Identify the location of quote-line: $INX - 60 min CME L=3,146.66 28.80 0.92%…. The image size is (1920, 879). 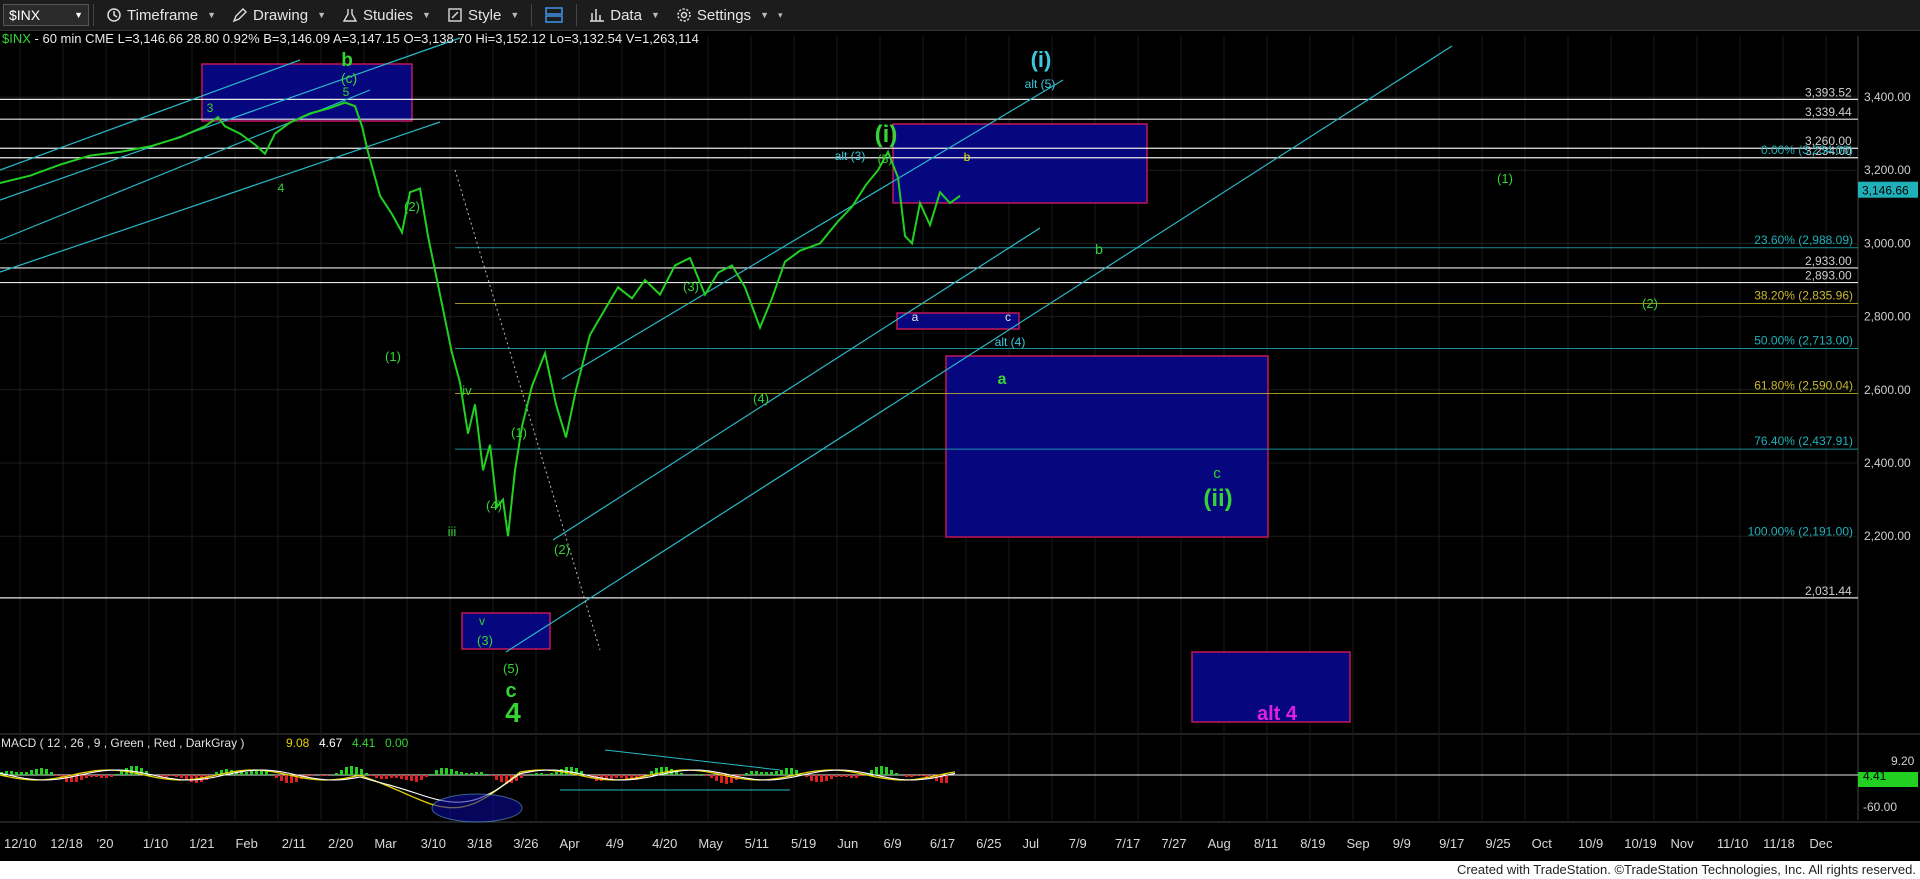
(350, 38).